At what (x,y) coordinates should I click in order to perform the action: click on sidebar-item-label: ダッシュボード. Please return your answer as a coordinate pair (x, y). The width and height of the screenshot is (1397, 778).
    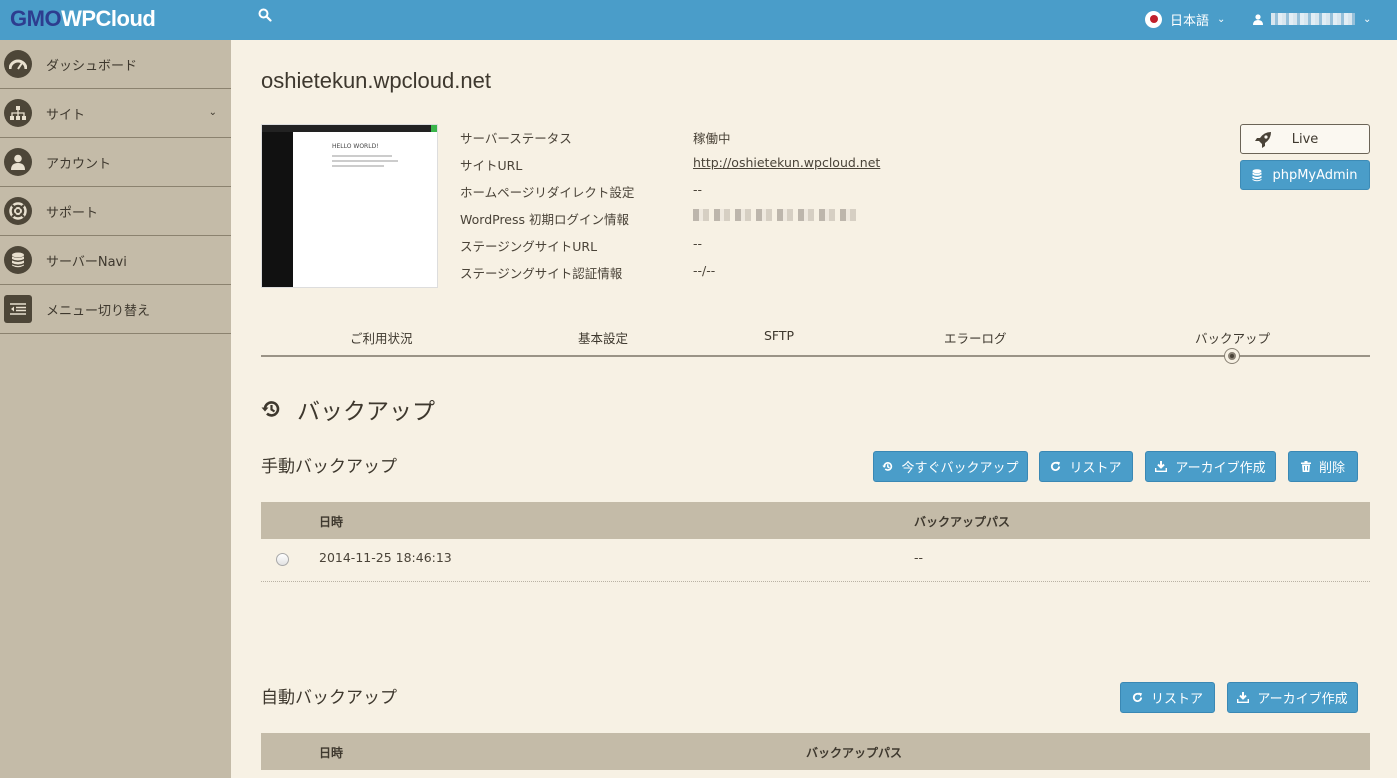
    Looking at the image, I should click on (92, 66).